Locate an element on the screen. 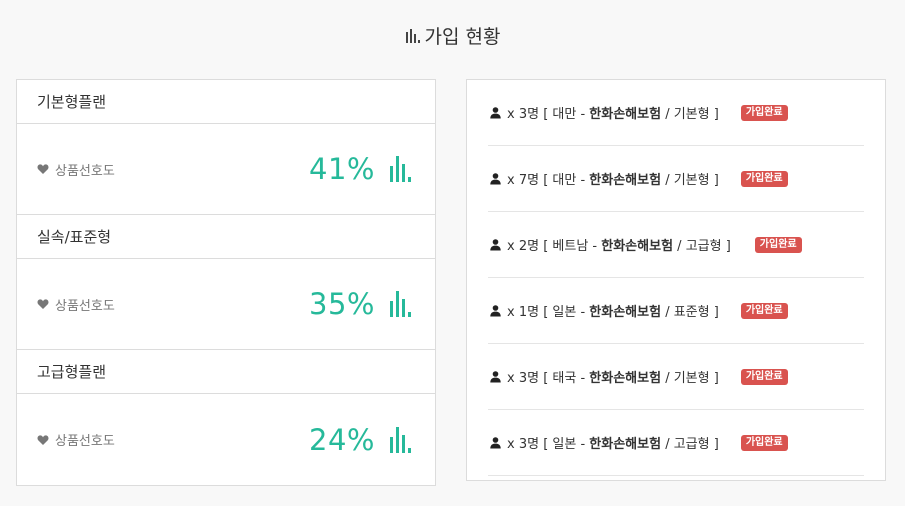  list-item: x 3명 [ 대만 - 한화손해보험 / 기본형 ] 가입완료 is located at coordinates (676, 113).